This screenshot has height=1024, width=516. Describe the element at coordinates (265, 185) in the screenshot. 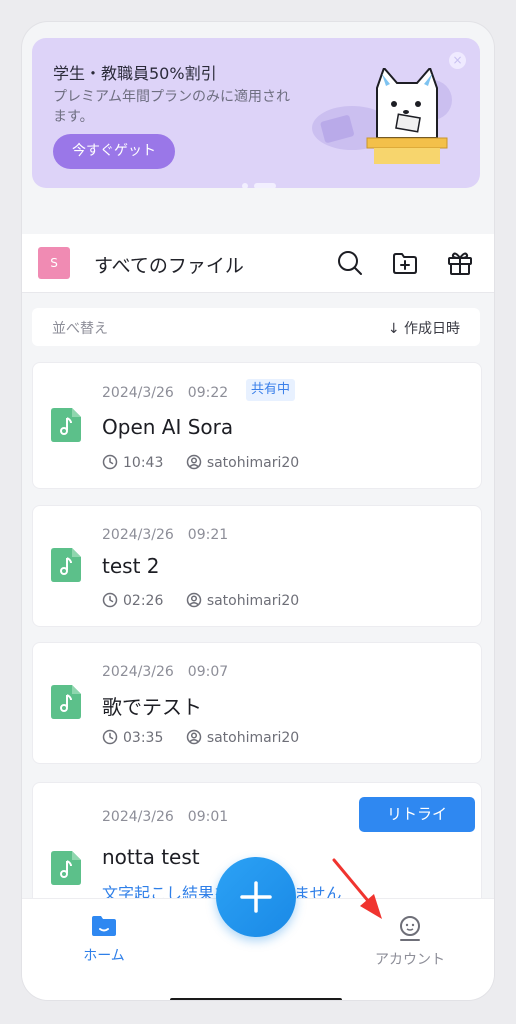

I see `carousel-dot-active` at that location.